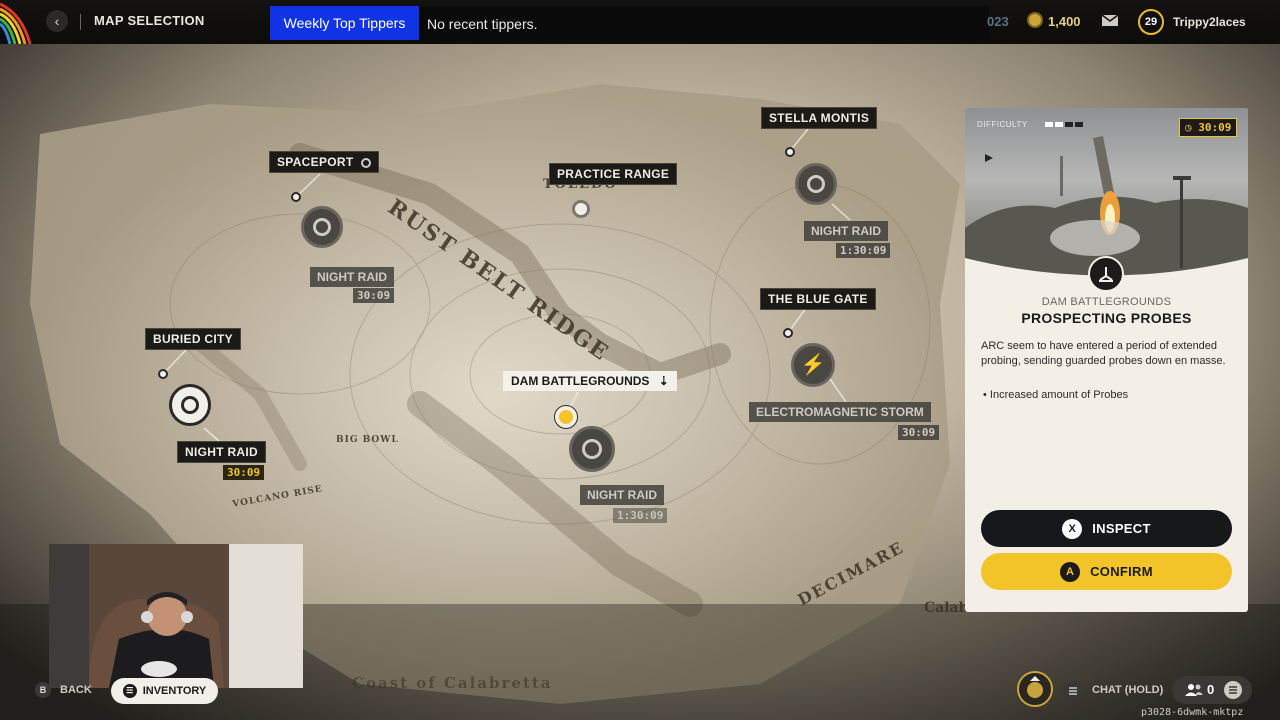  I want to click on event-modifier: • Increased amount of Probes, so click(1055, 395).